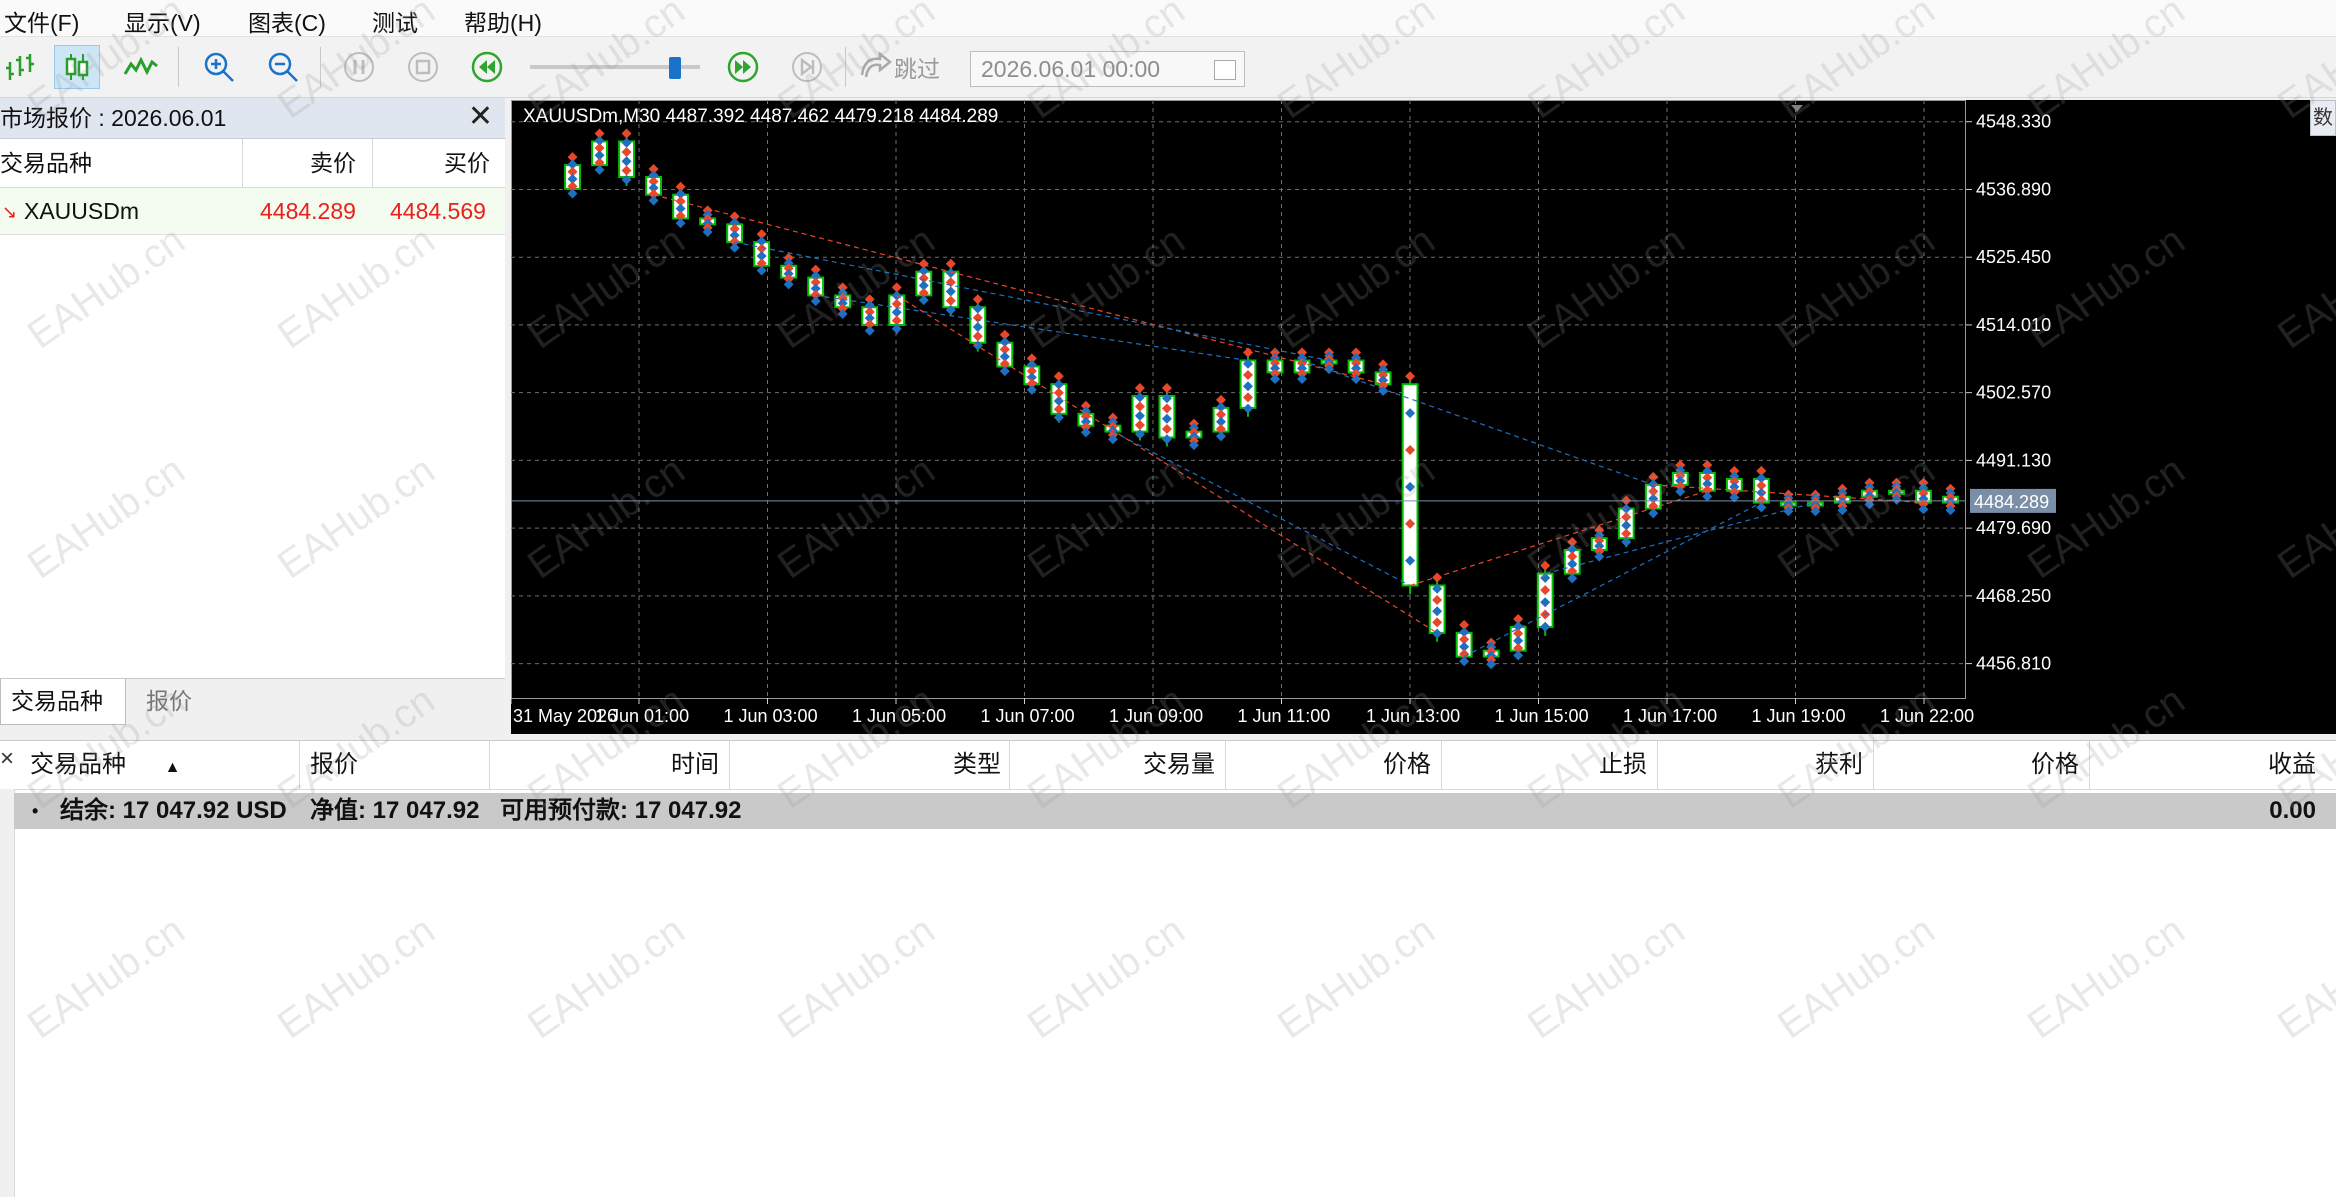 The height and width of the screenshot is (1197, 2336). Describe the element at coordinates (395, 21) in the screenshot. I see `menu-test: 测试` at that location.